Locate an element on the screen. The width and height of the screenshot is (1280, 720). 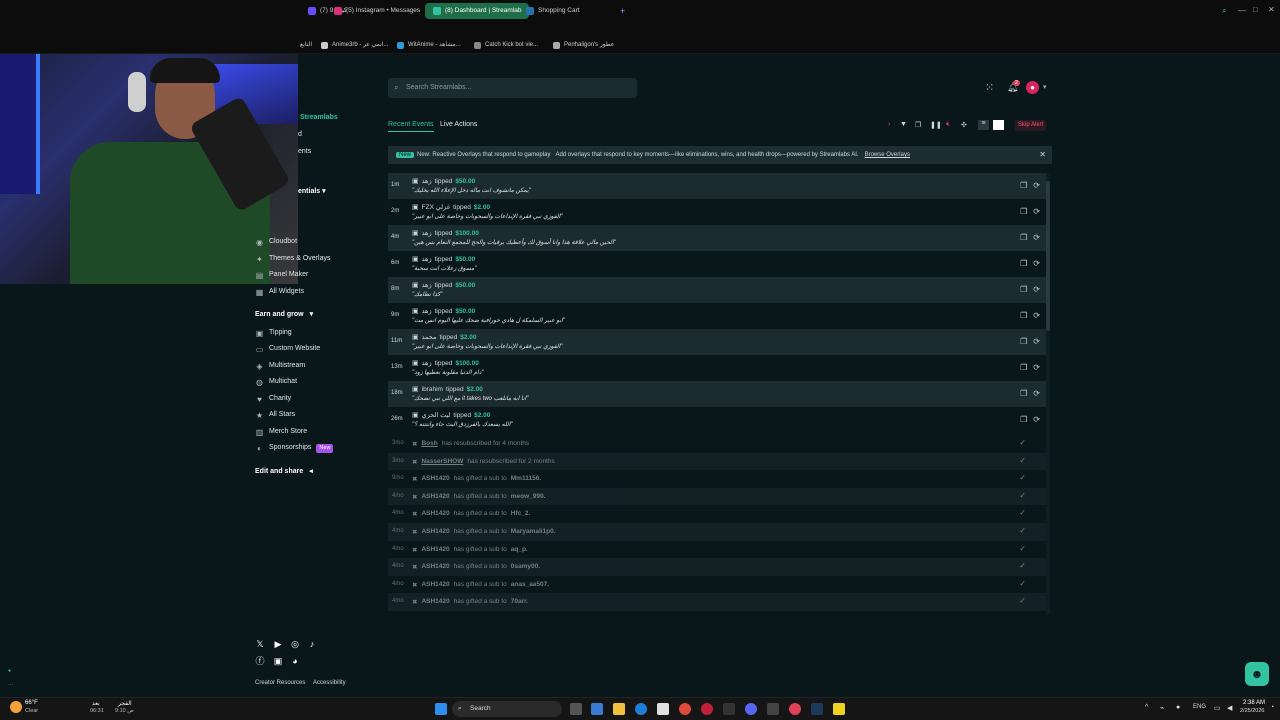
copilot-icon is located at coordinates (597, 709).